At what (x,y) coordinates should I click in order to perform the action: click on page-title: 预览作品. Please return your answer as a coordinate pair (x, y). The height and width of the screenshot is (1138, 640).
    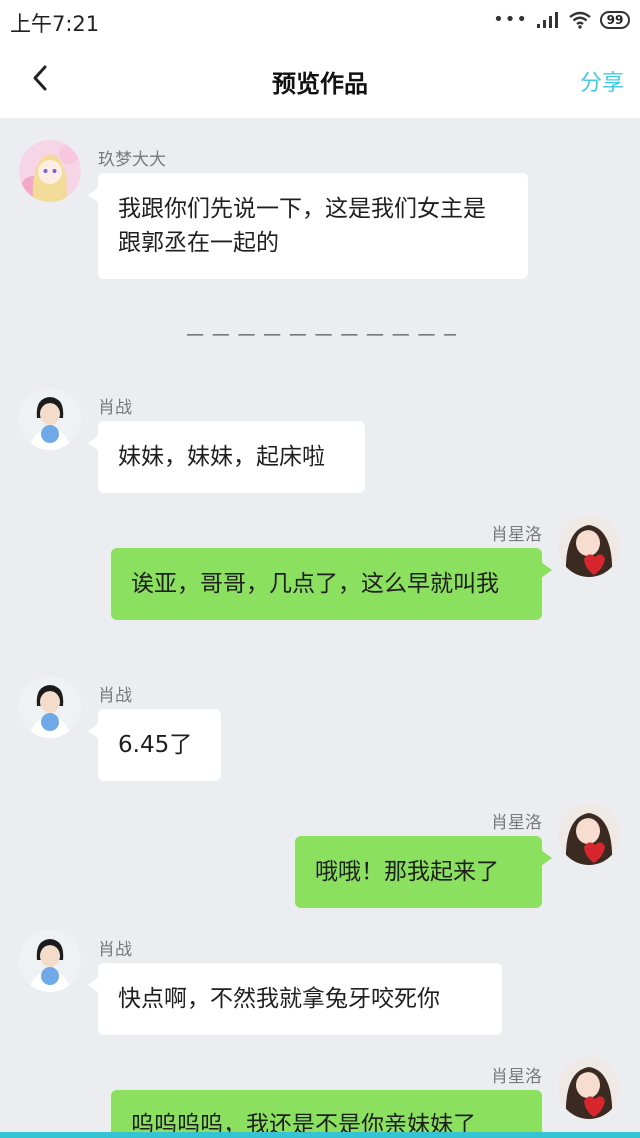
    Looking at the image, I should click on (320, 84).